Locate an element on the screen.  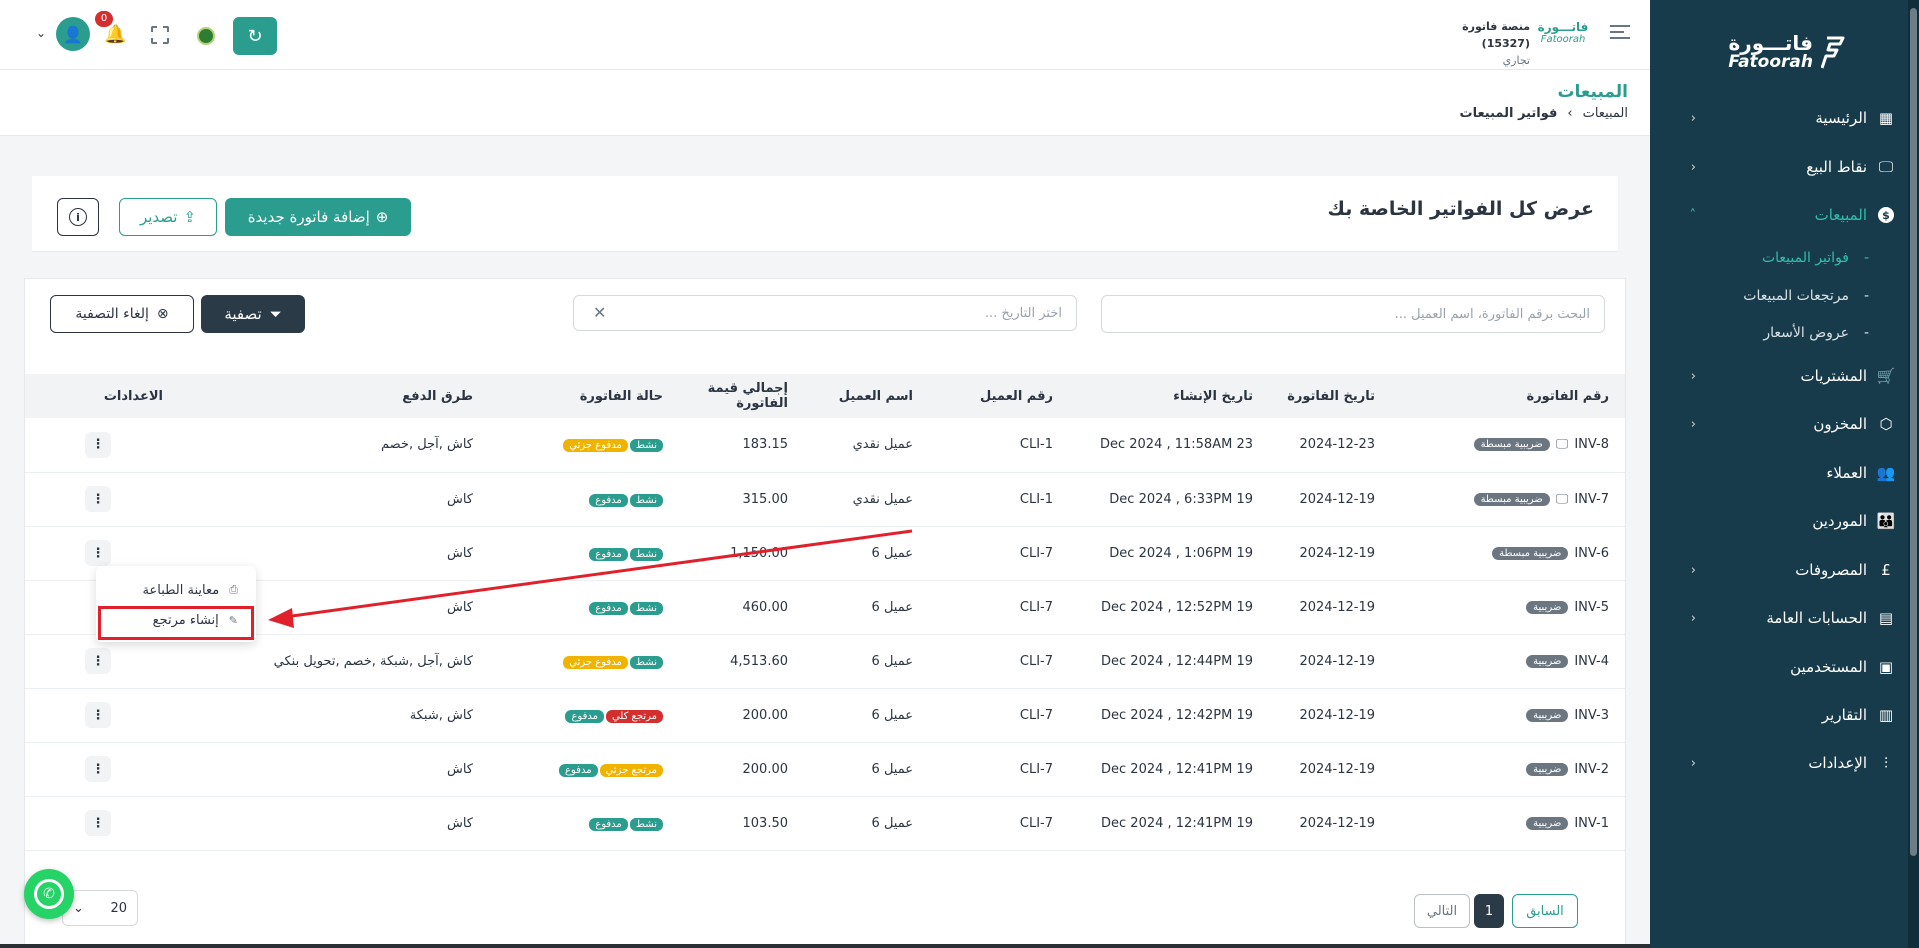
sidebar-item-inventory: ⬡ المخزون ‹ is located at coordinates (1789, 424).